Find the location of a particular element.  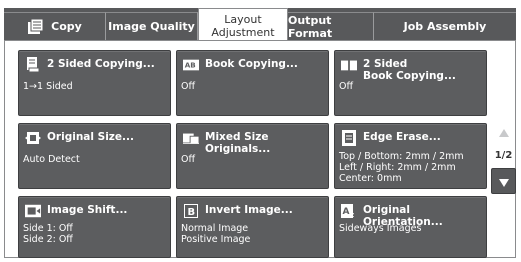

original-size-icon is located at coordinates (33, 138).